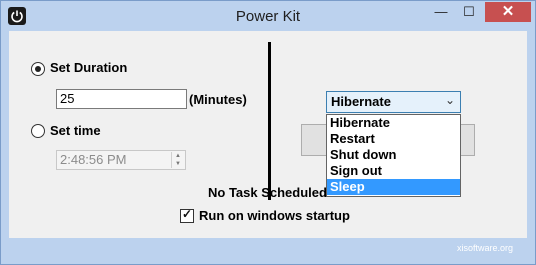 Image resolution: width=536 pixels, height=265 pixels. I want to click on maximize-button: ☐, so click(469, 12).